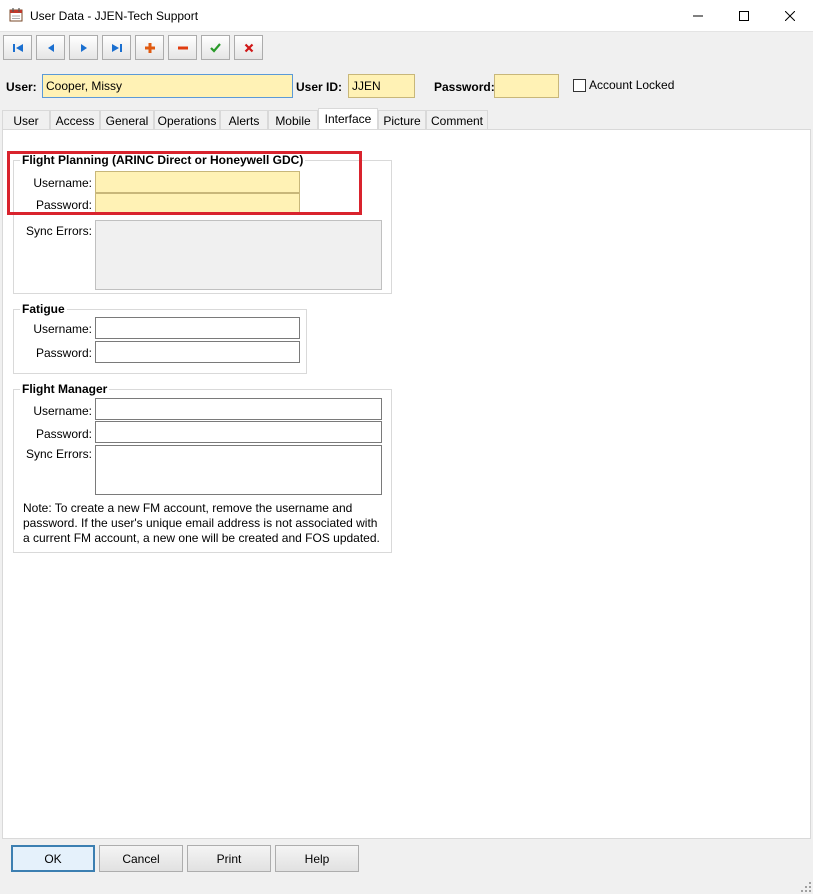  What do you see at coordinates (184, 183) in the screenshot?
I see `highlight-annotation-box` at bounding box center [184, 183].